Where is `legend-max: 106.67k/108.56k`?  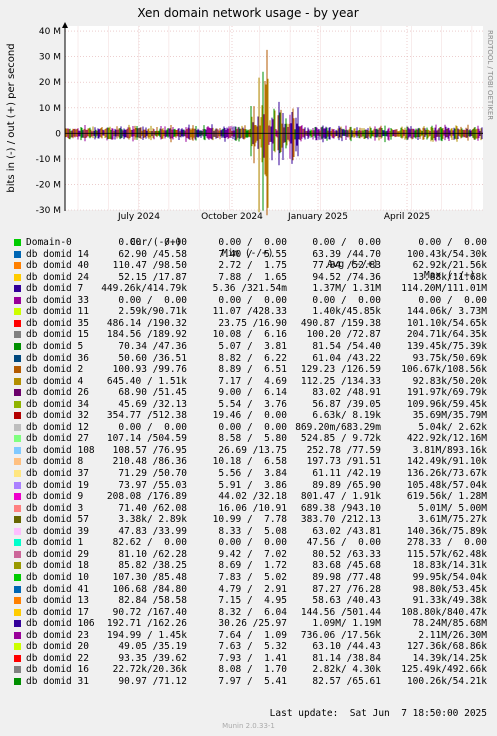 legend-max: 106.67k/108.56k is located at coordinates (444, 370).